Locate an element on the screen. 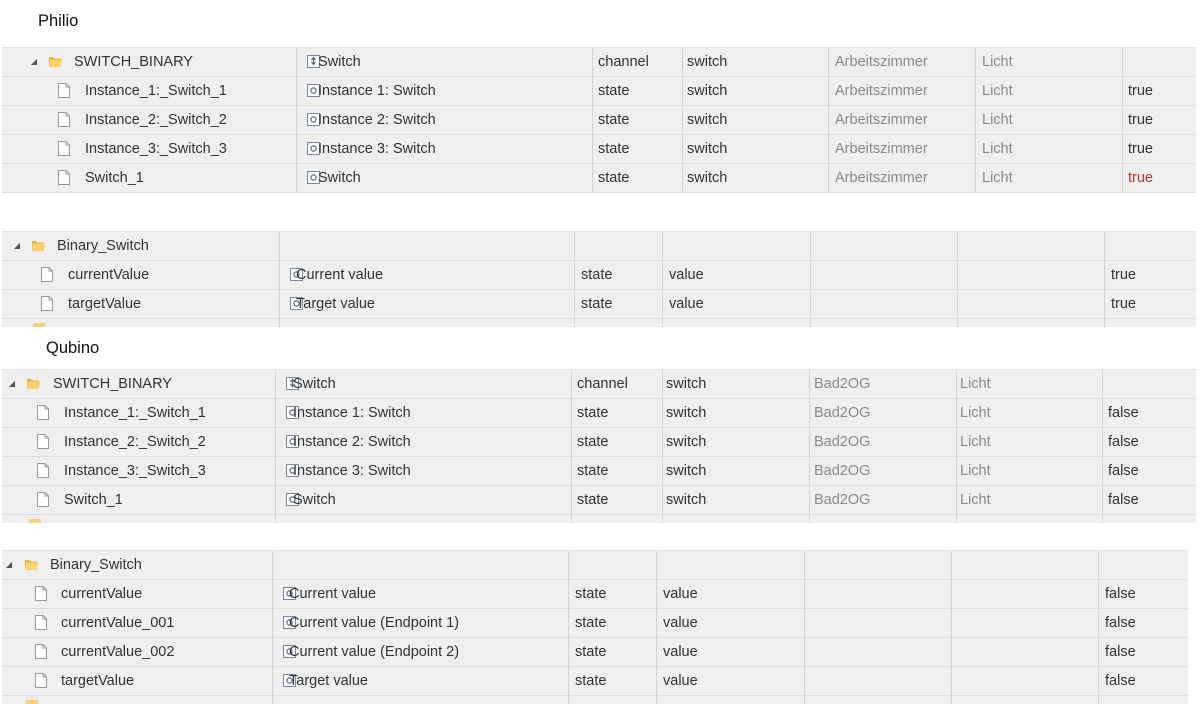 The width and height of the screenshot is (1200, 704). tree-object-row: currentValue Current value state value false is located at coordinates (595, 594).